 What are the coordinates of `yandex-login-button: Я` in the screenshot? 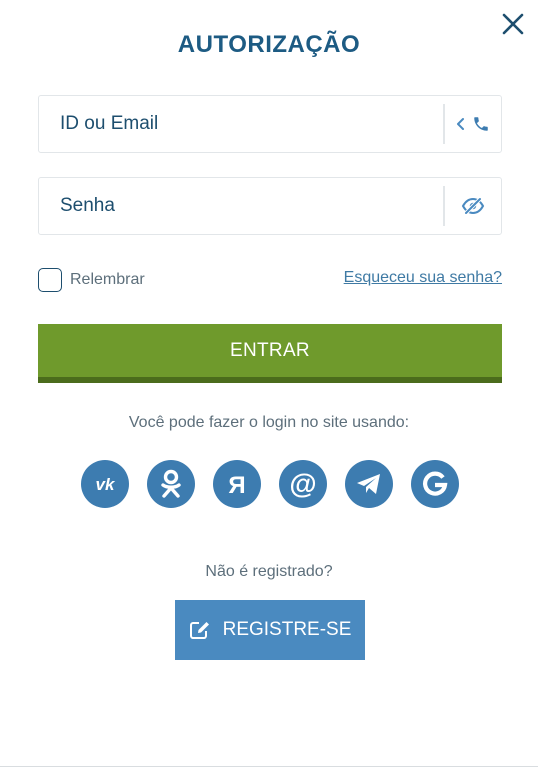 It's located at (237, 484).